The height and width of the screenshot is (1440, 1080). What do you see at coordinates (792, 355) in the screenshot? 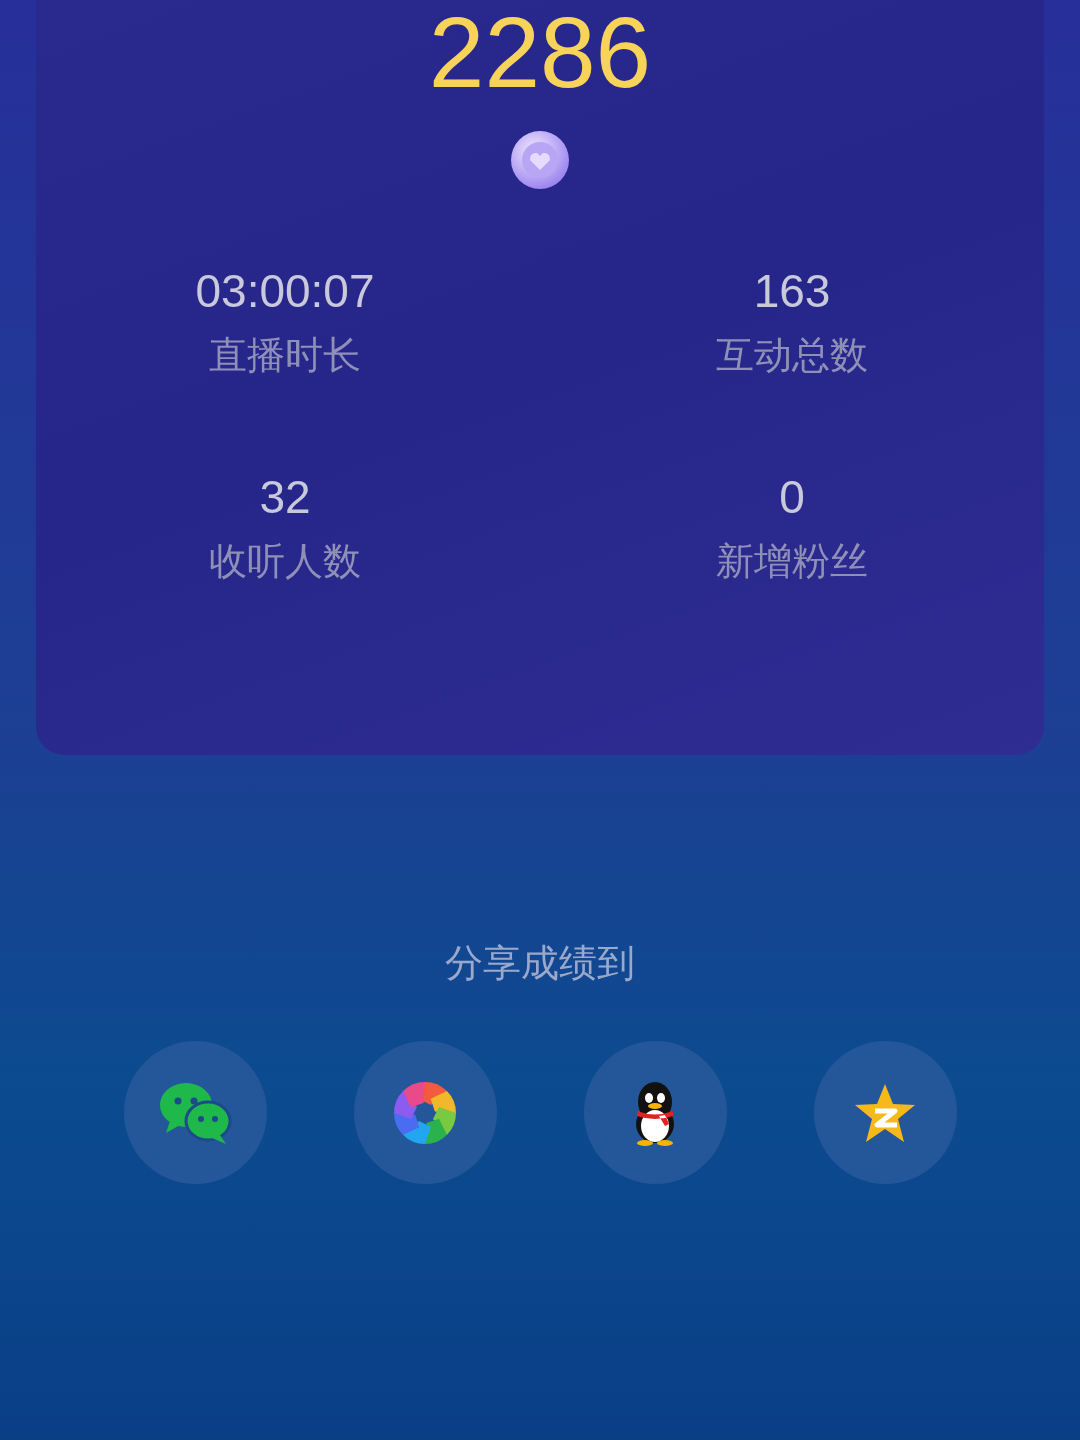
I see `stat-label: 互动总数` at bounding box center [792, 355].